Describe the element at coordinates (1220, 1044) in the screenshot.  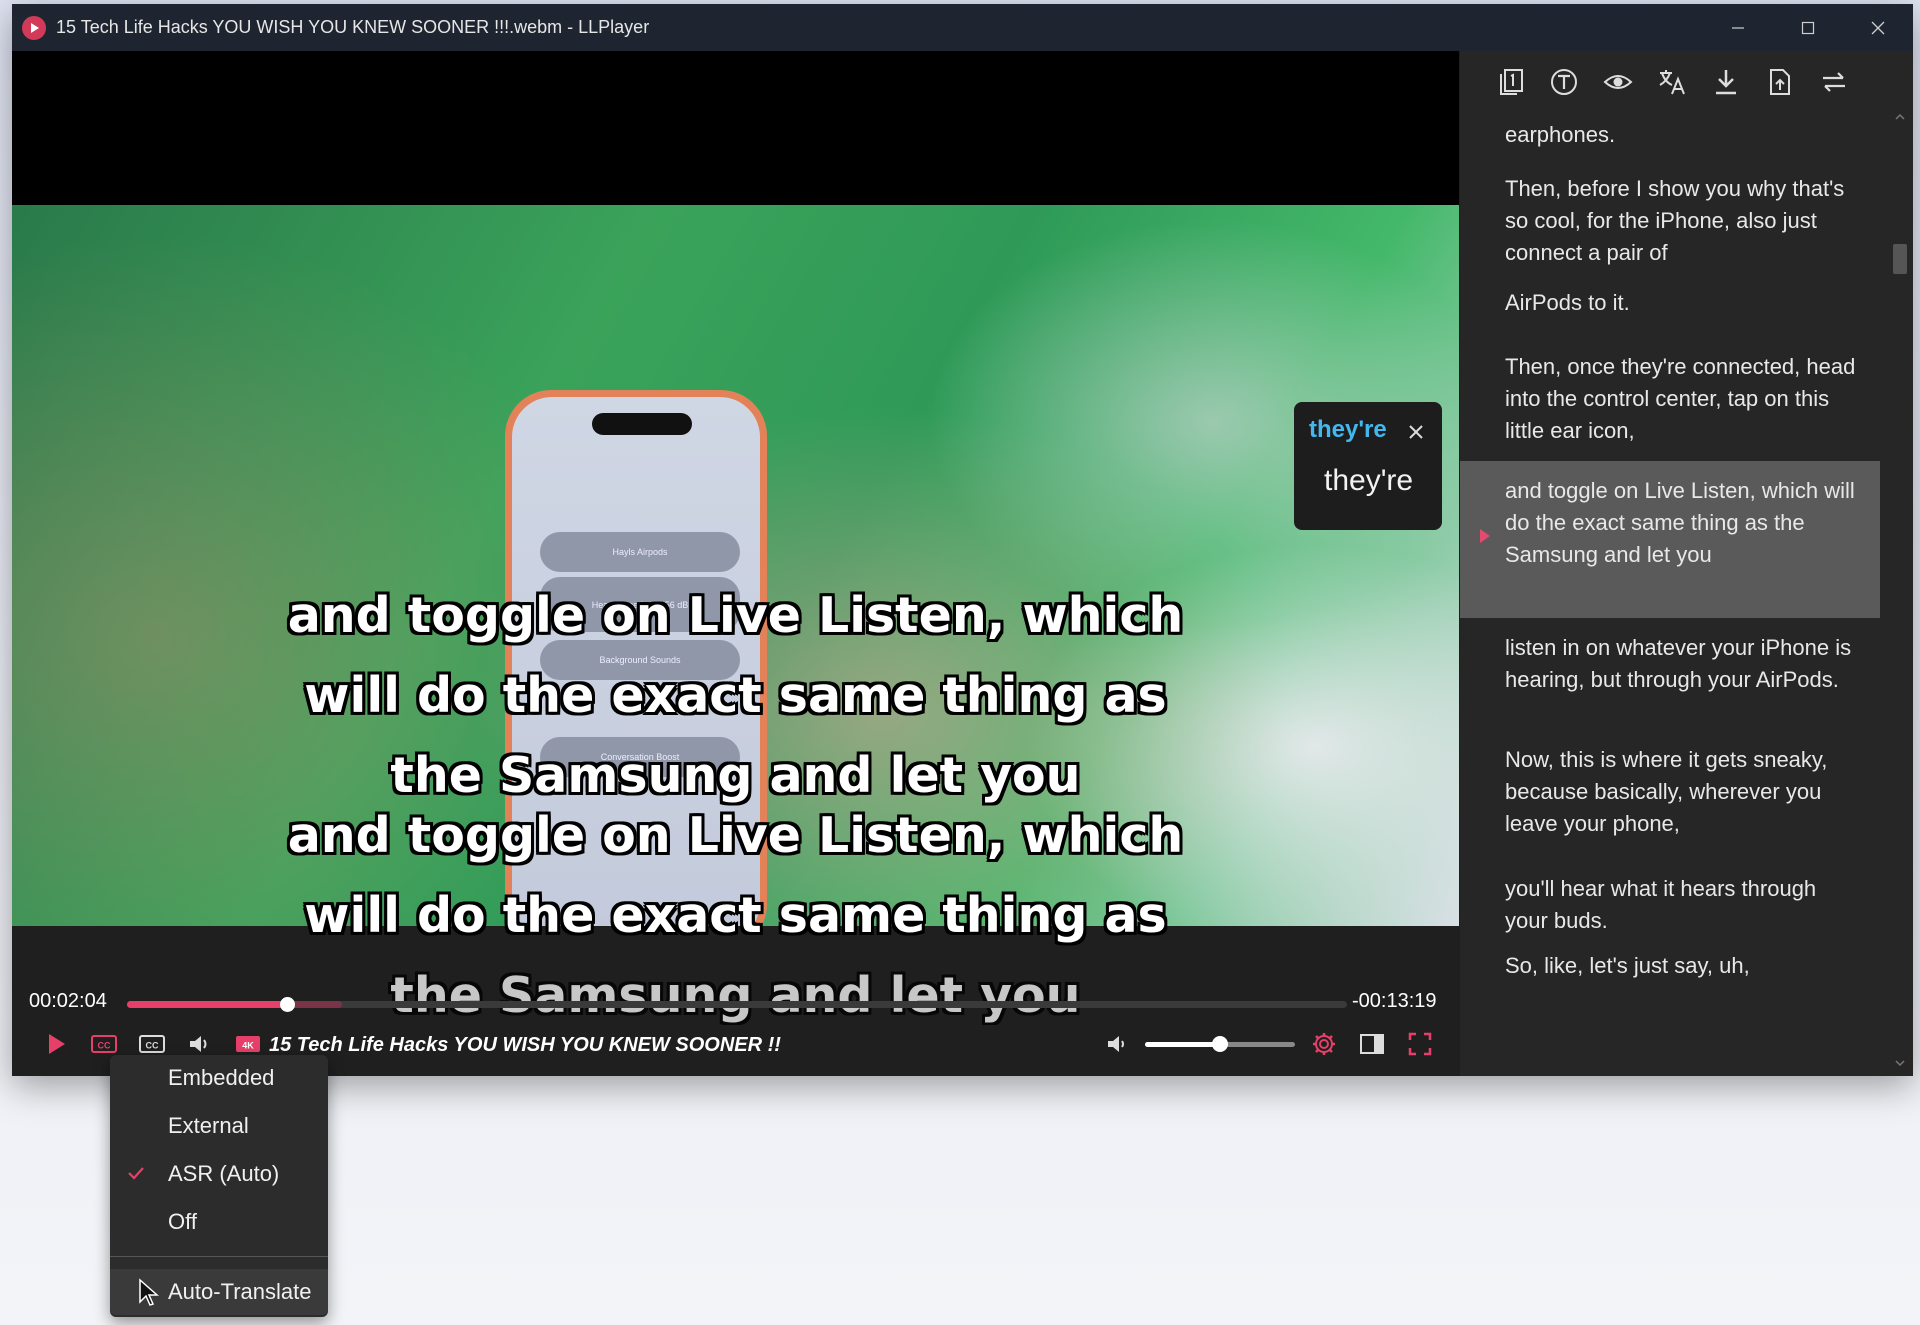
I see `volume-handle` at that location.